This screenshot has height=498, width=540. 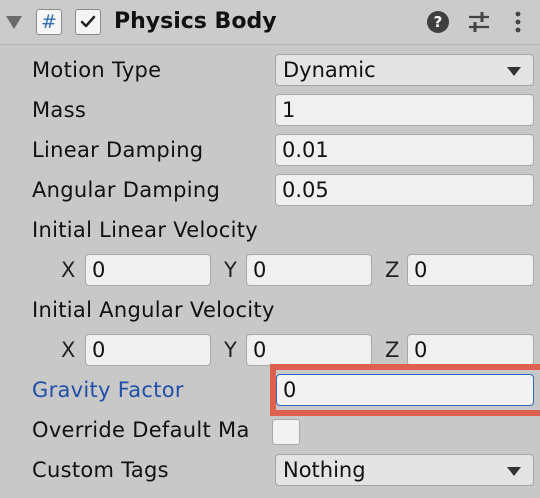 What do you see at coordinates (329, 70) in the screenshot?
I see `motion-type-value: Dynamic` at bounding box center [329, 70].